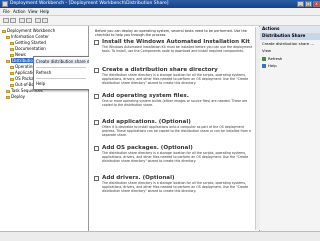  What do you see at coordinates (290, 51) in the screenshot?
I see `action-view: View` at bounding box center [290, 51].